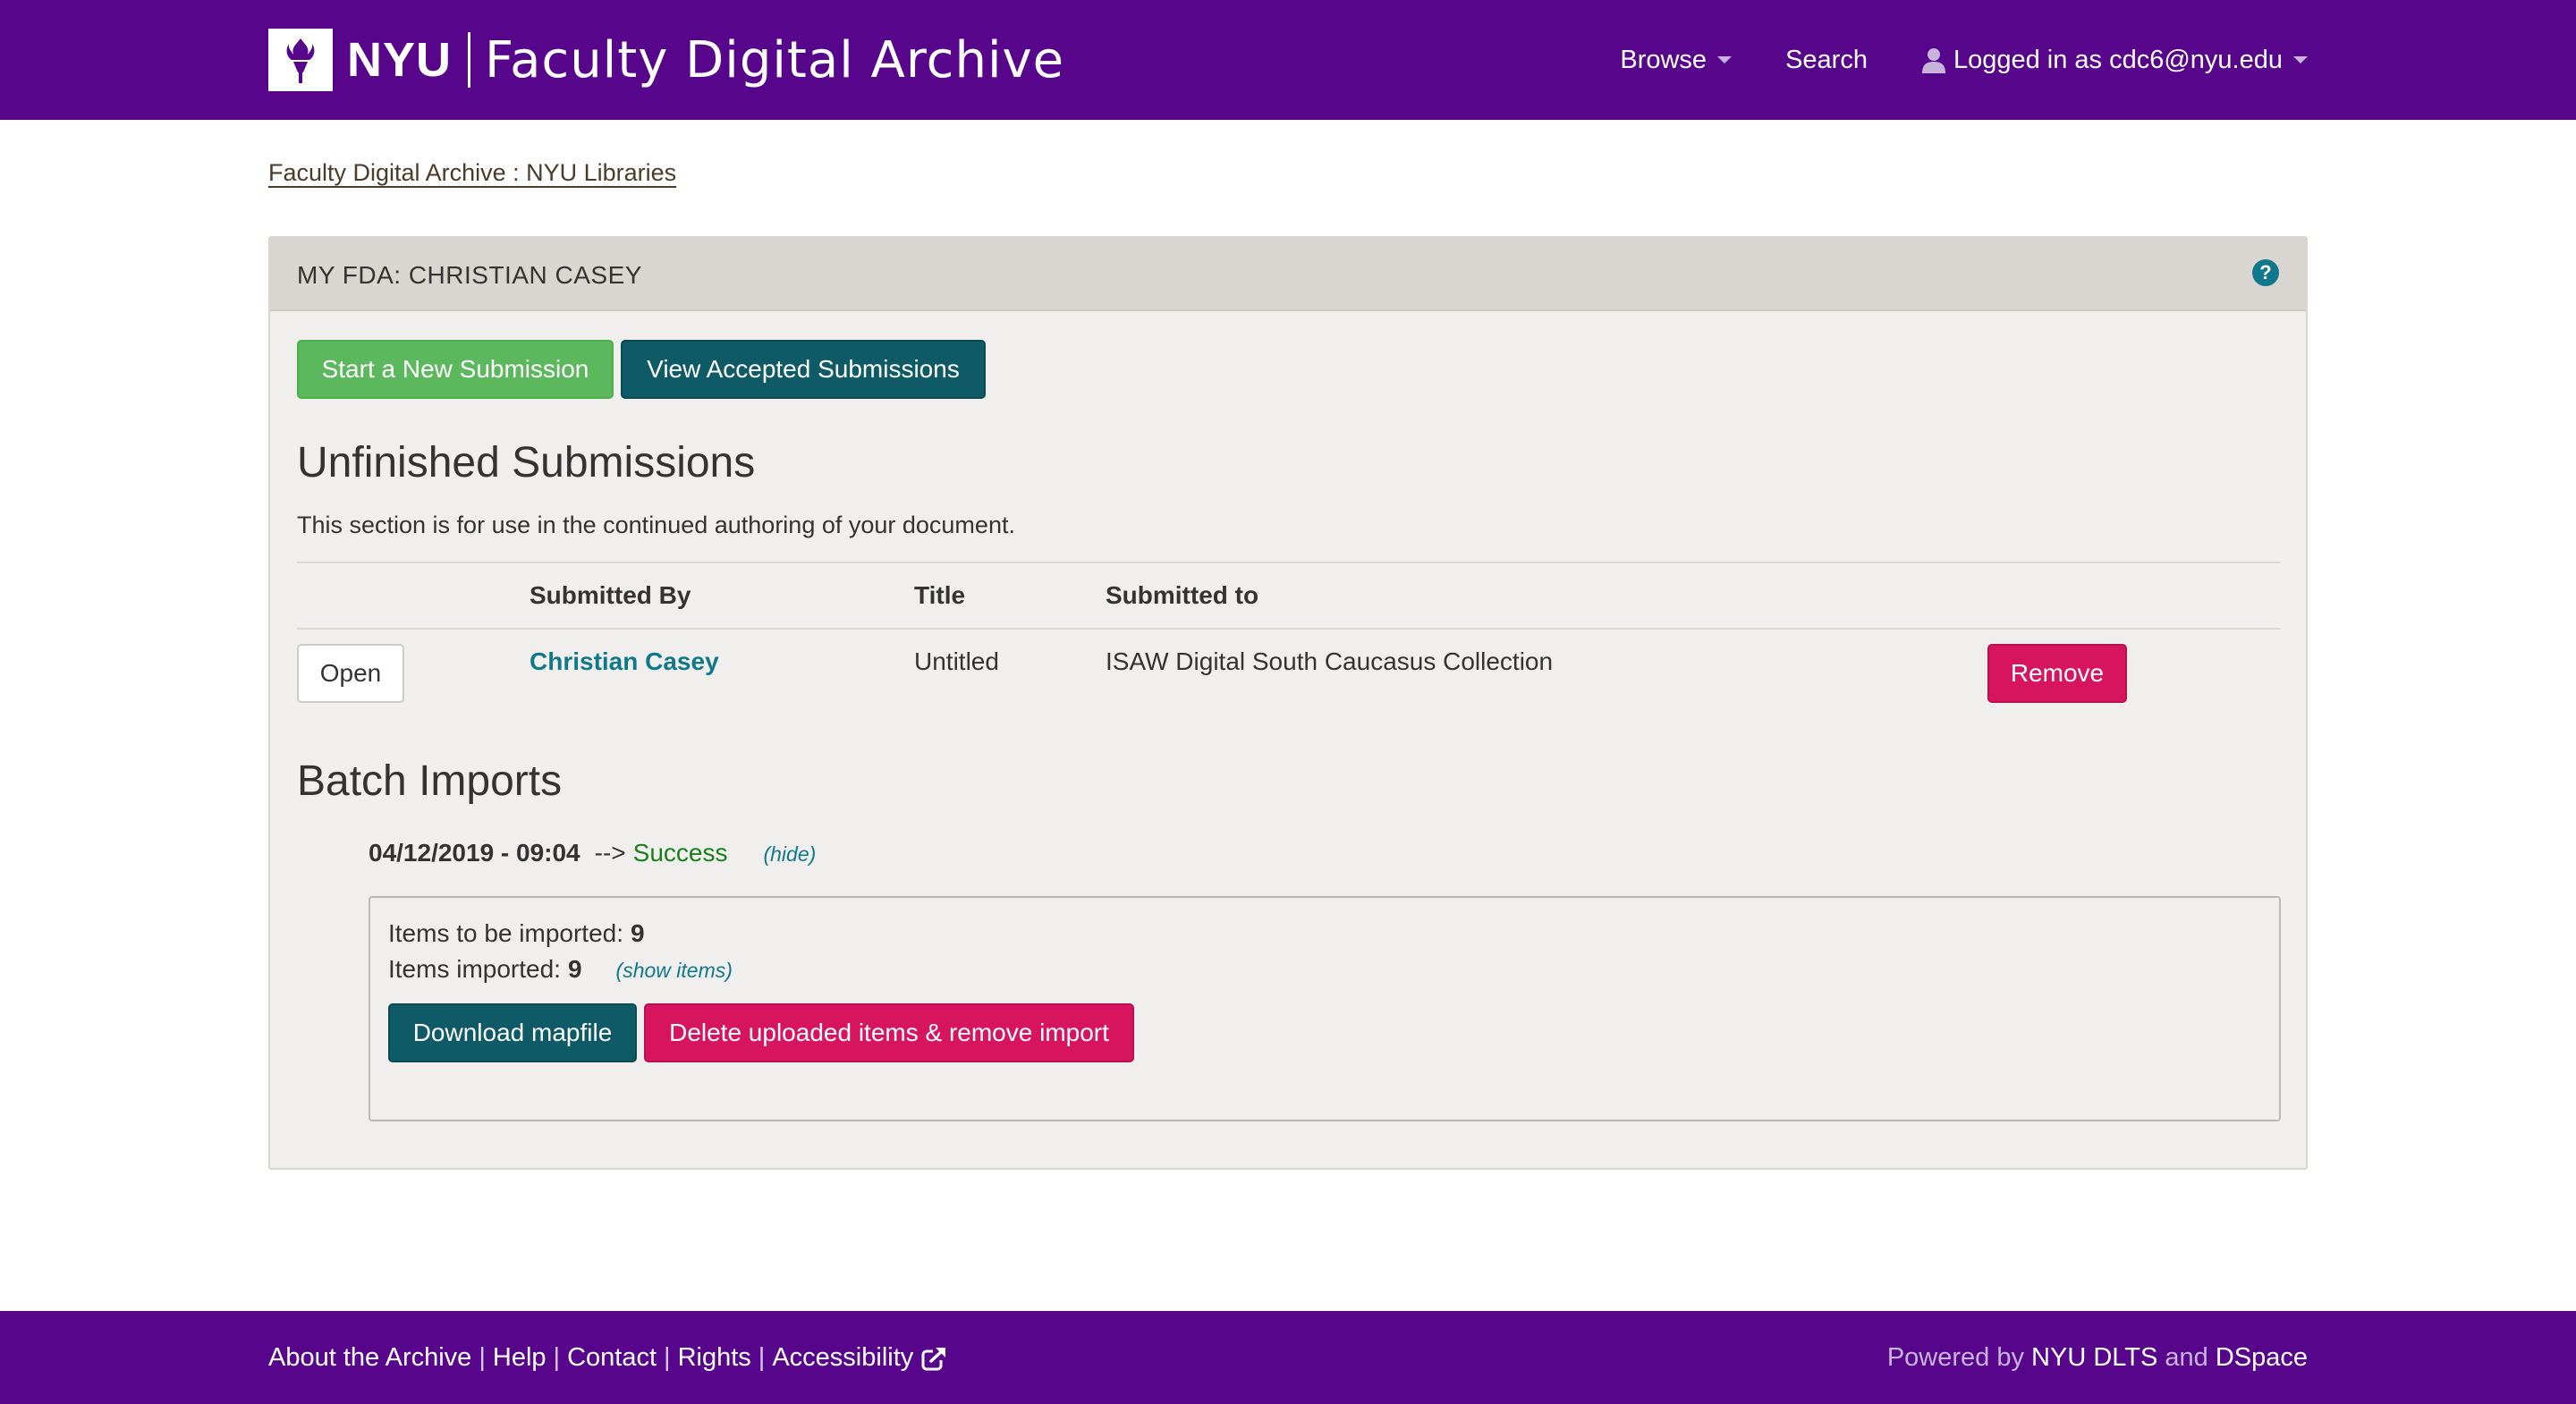  What do you see at coordinates (610, 595) in the screenshot?
I see `column-header-submitted-by: Submitted By` at bounding box center [610, 595].